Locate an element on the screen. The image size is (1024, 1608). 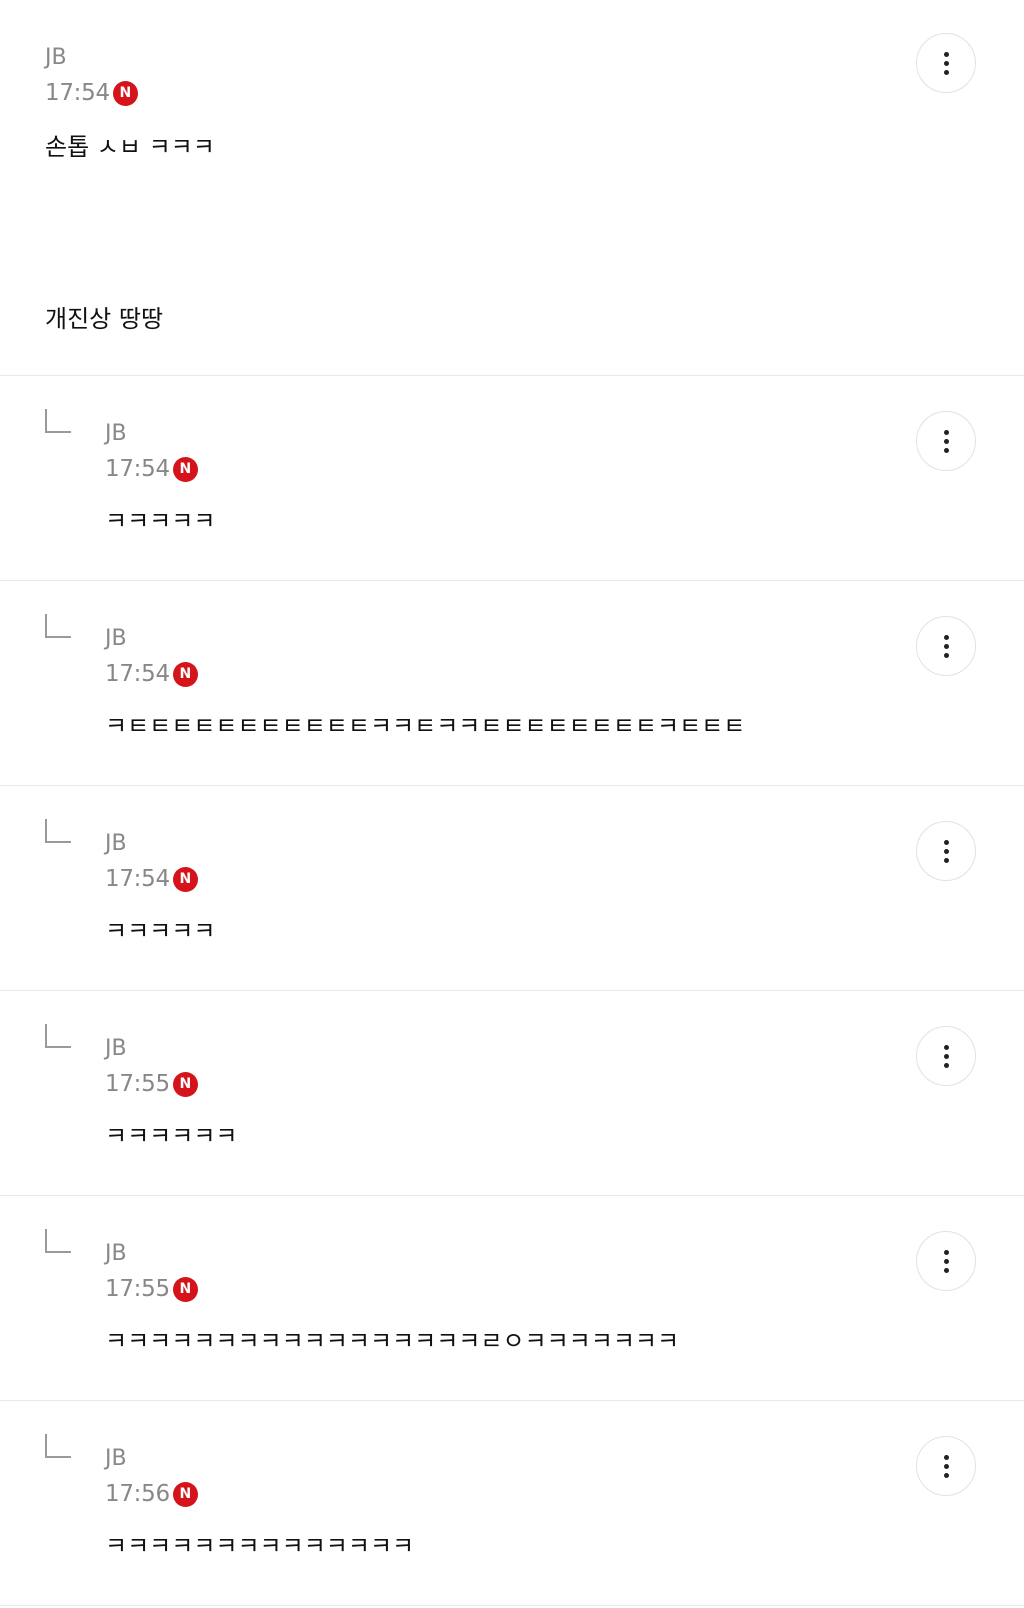
reply-item: JB 17:55 N ㅋㅋㅋㅋㅋㅋㅋㅋㅋㅋㅋㅋㅋㅋㅋㅋㅋㄹㅇㅋㅋㅋㅋㅋㅋㅋ is located at coordinates (512, 1298).